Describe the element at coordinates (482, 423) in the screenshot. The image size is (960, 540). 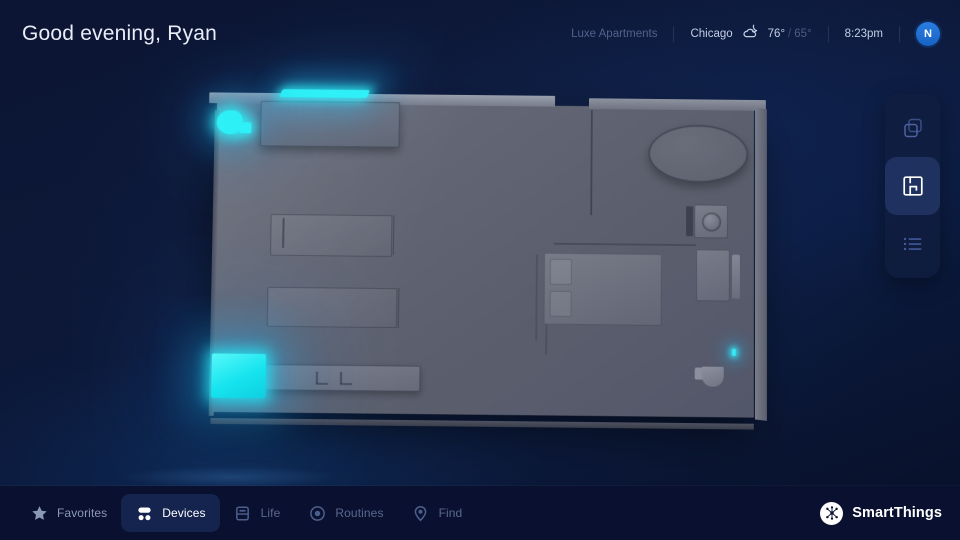
I see `wall-bottom` at that location.